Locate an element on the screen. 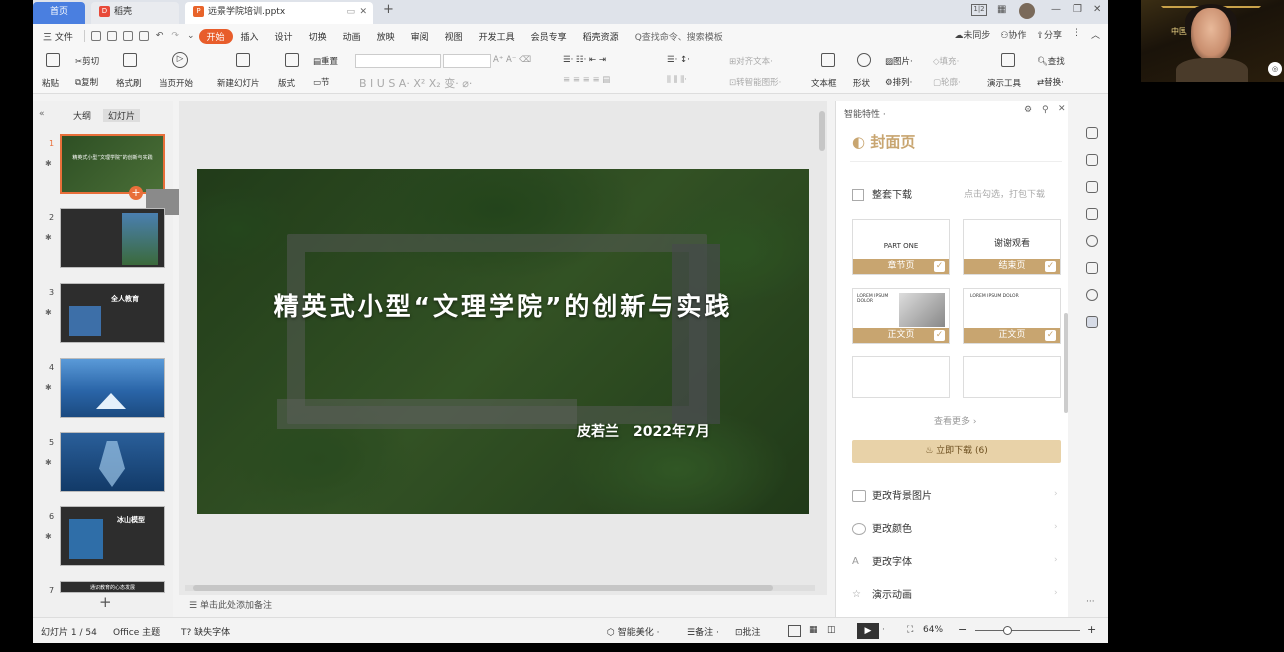 The image size is (1284, 652). bullets-icon: ☰· ☷· ⇤ ⇥ is located at coordinates (584, 60).